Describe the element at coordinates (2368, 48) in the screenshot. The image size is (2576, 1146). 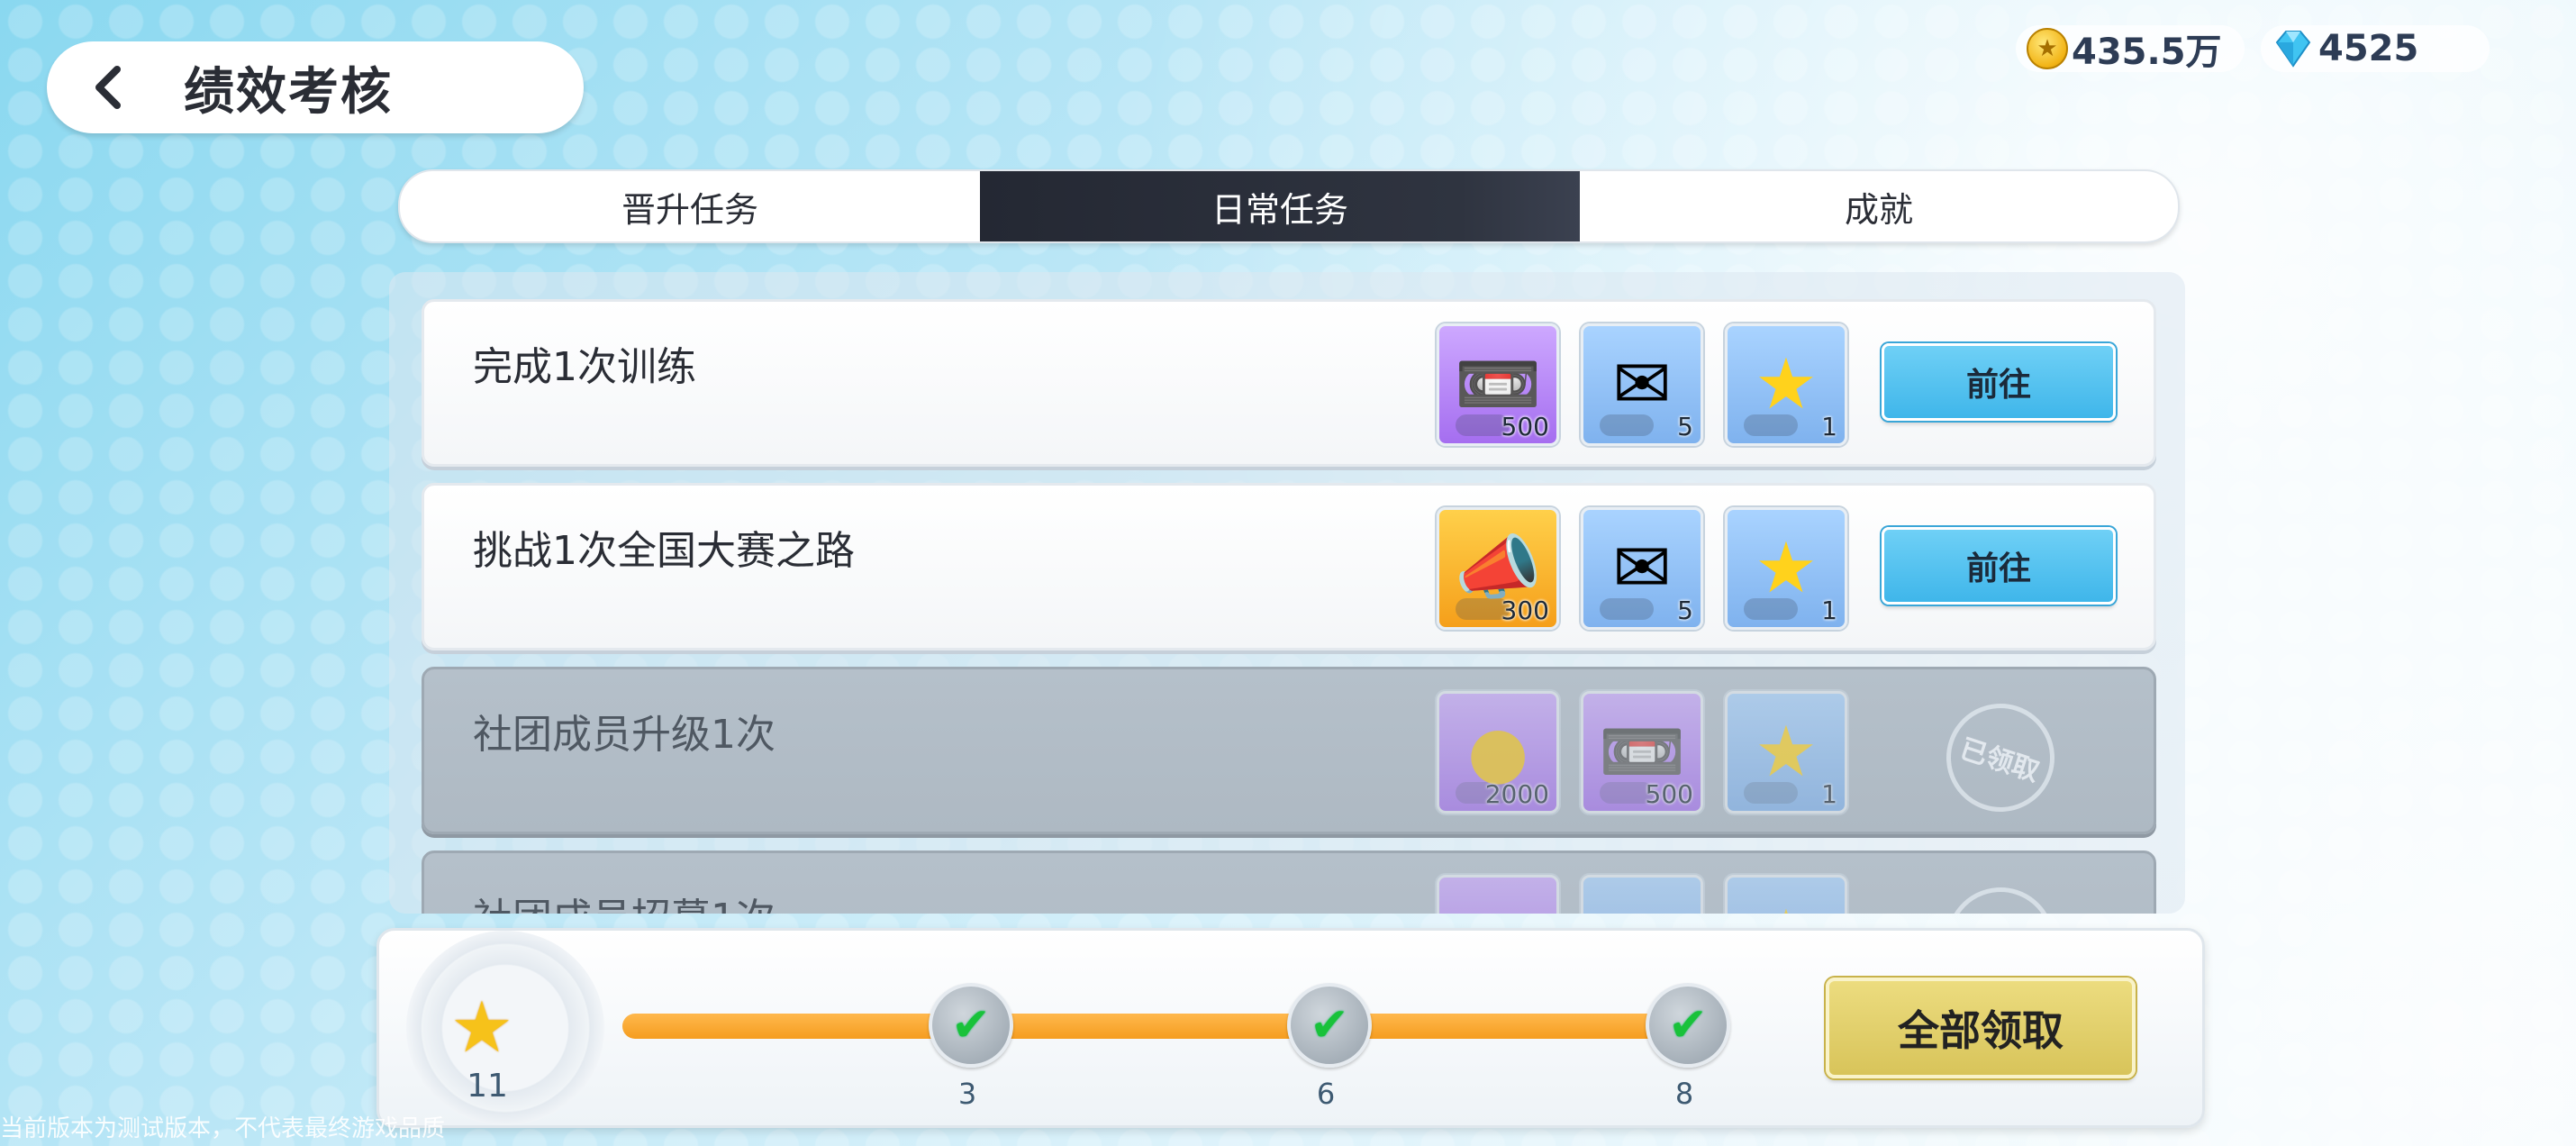
I see `gem-balance-value: 4525` at that location.